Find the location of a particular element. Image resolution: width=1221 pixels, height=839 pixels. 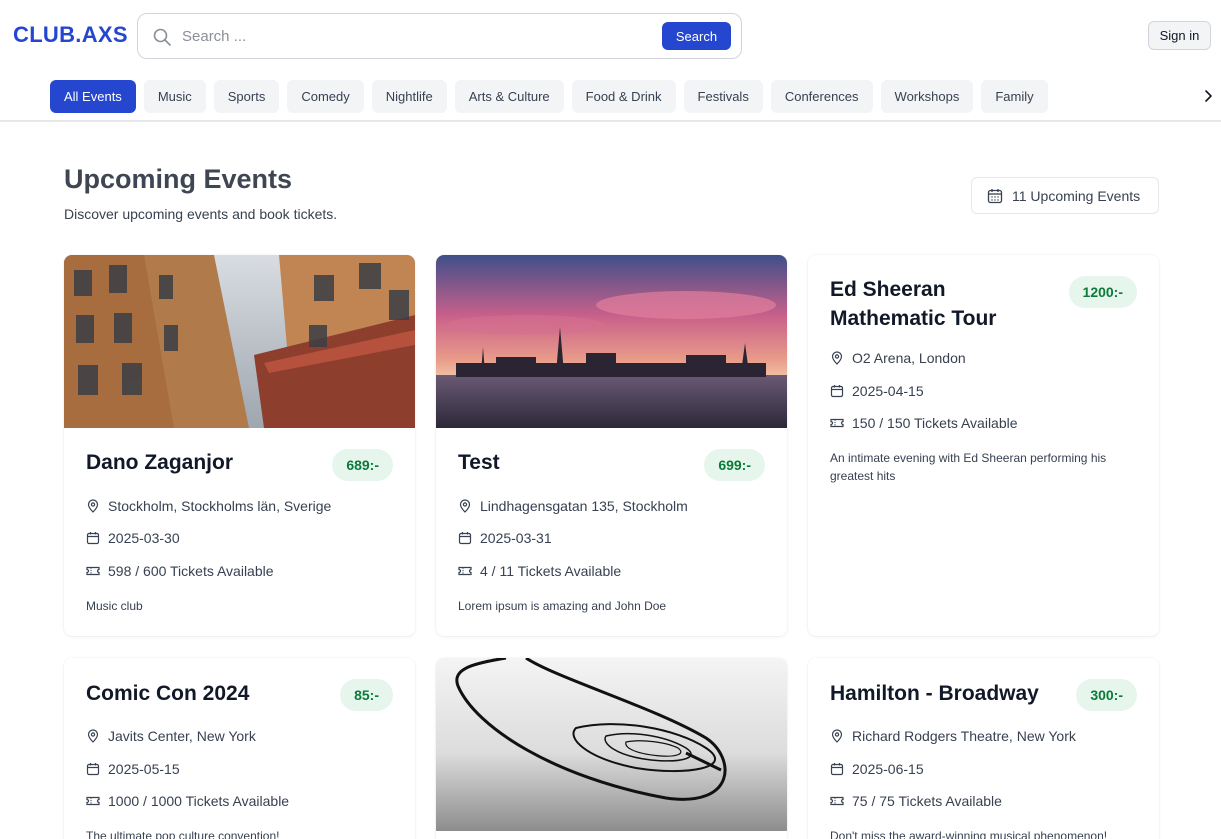

event-description: Lorem ipsum is amazing and John Doe is located at coordinates (562, 606).